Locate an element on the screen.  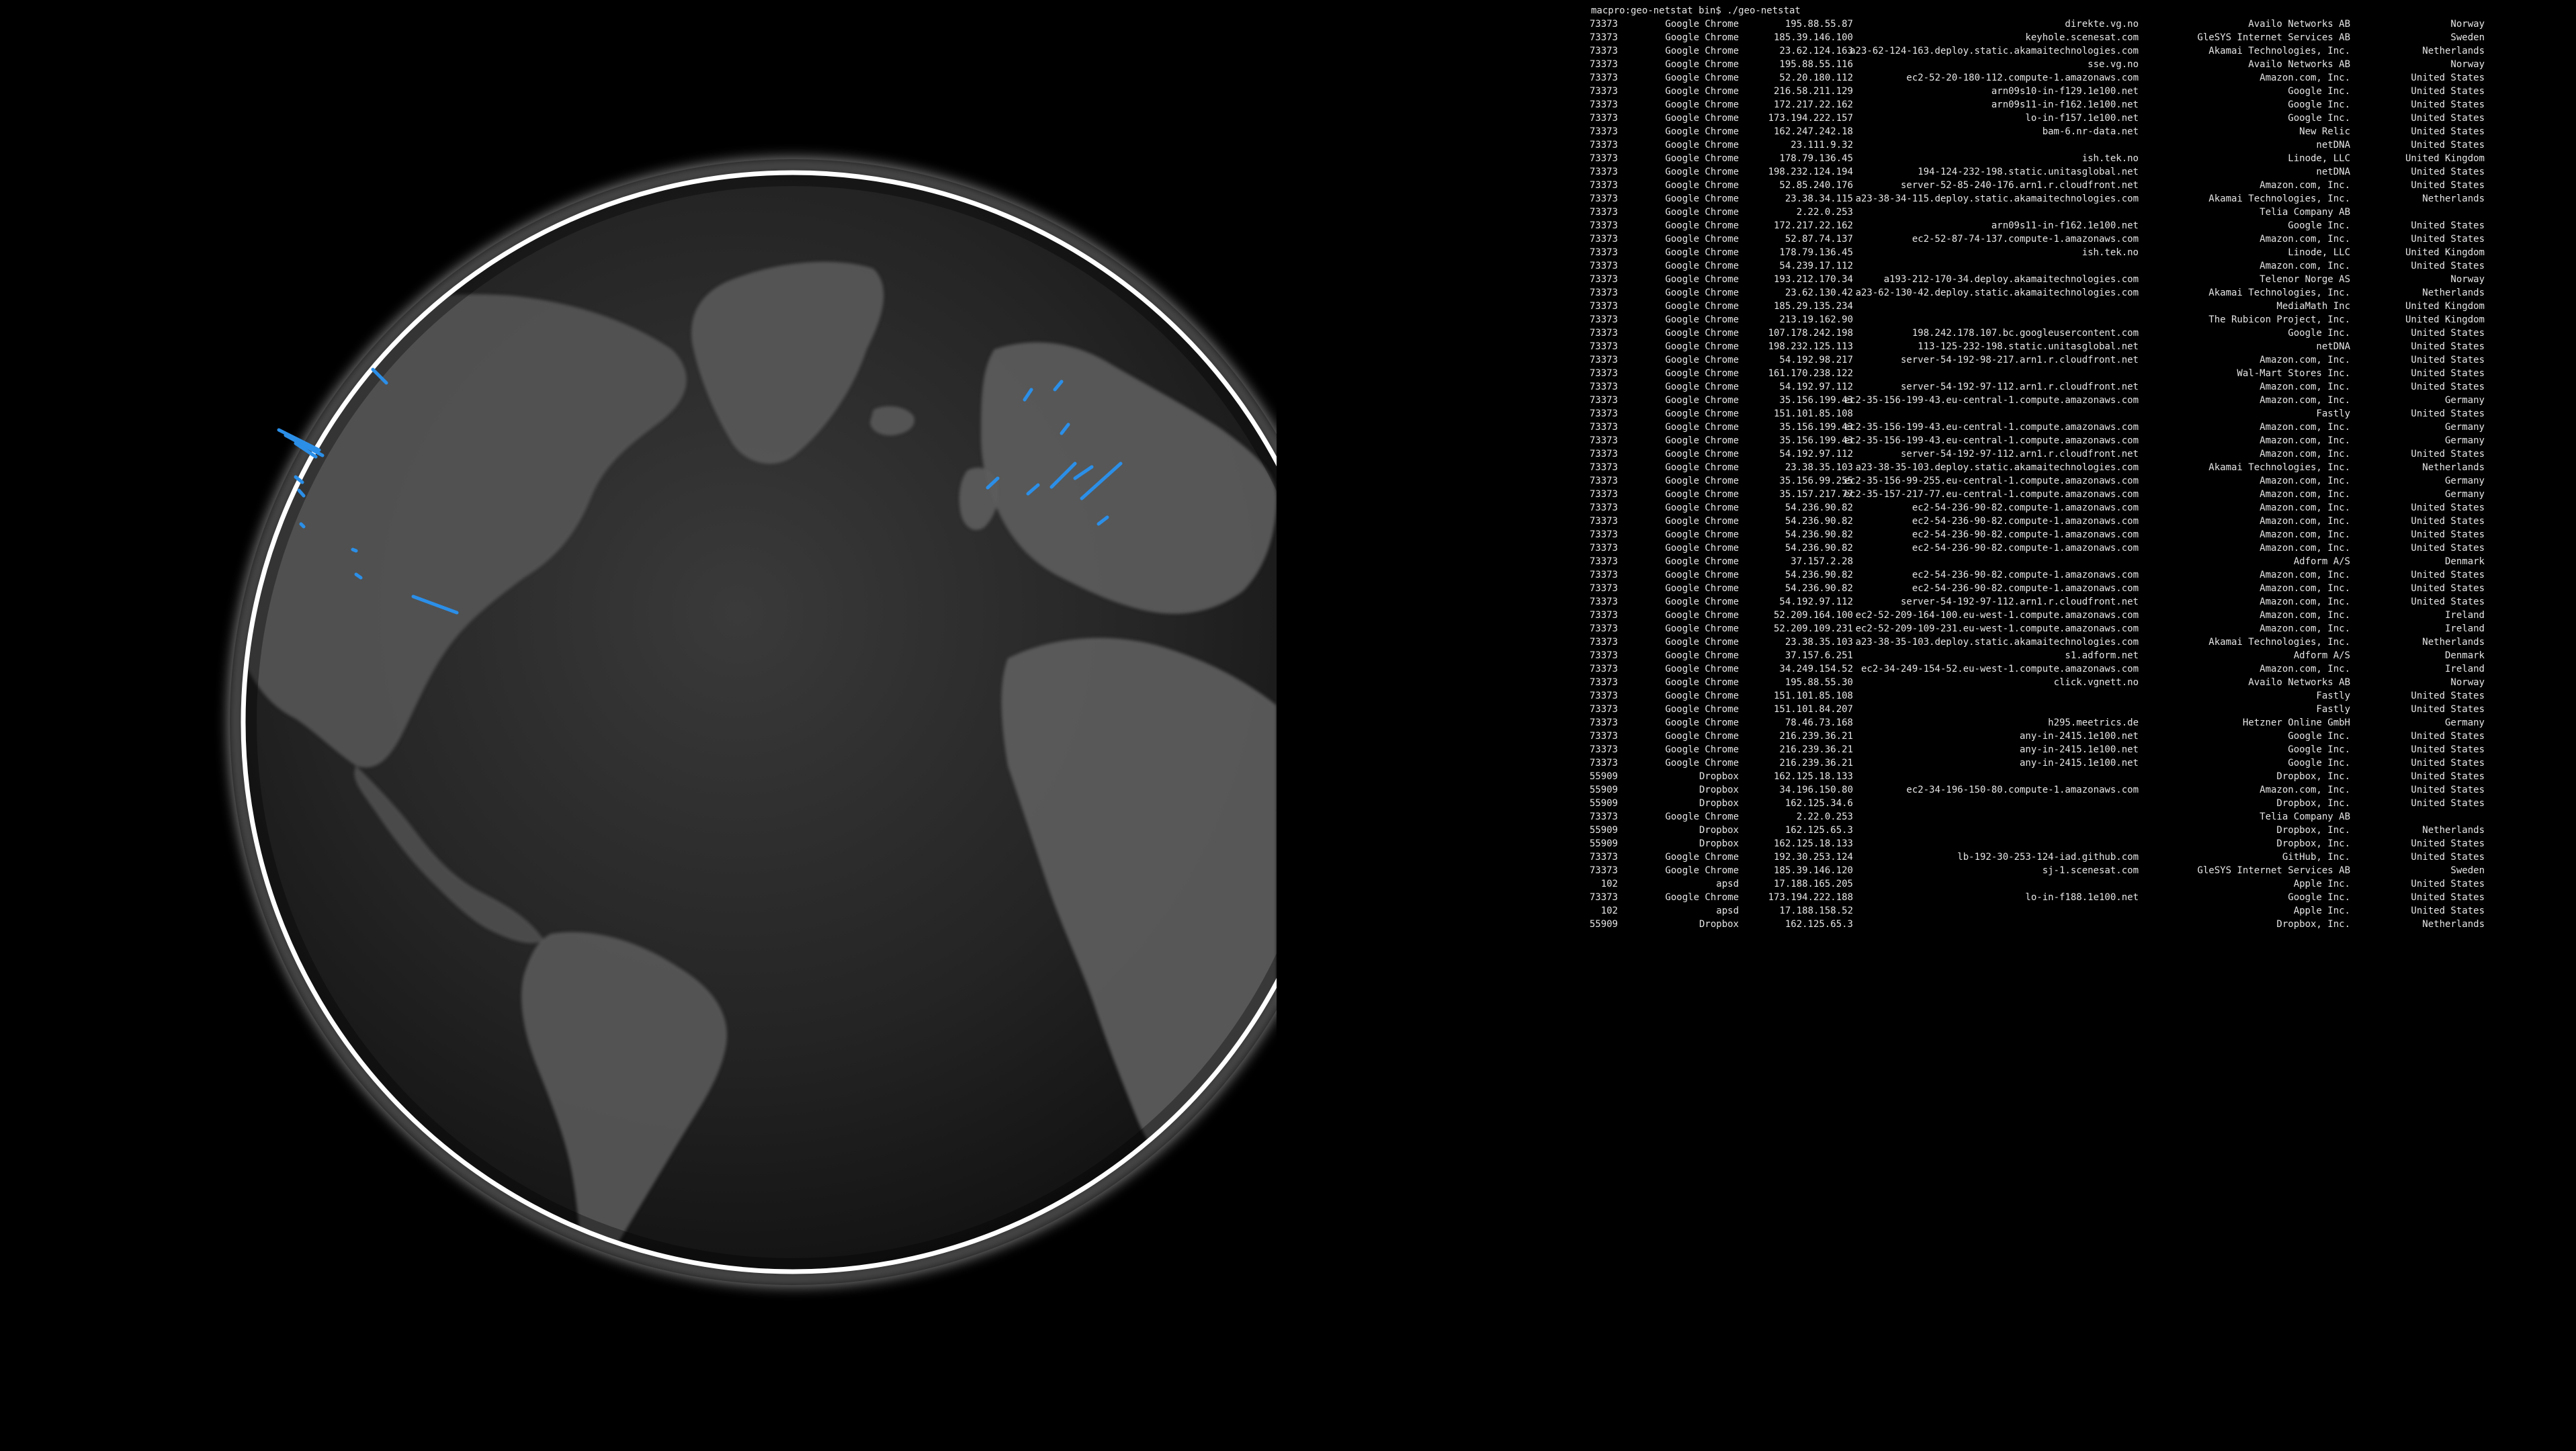
org-cell: Wal-Mart Stores Inc. is located at coordinates (2293, 373).